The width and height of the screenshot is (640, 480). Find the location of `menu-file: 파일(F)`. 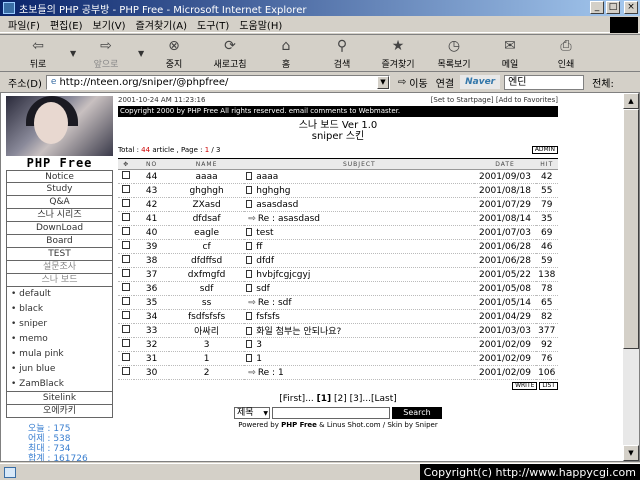

menu-file: 파일(F) is located at coordinates (24, 24).